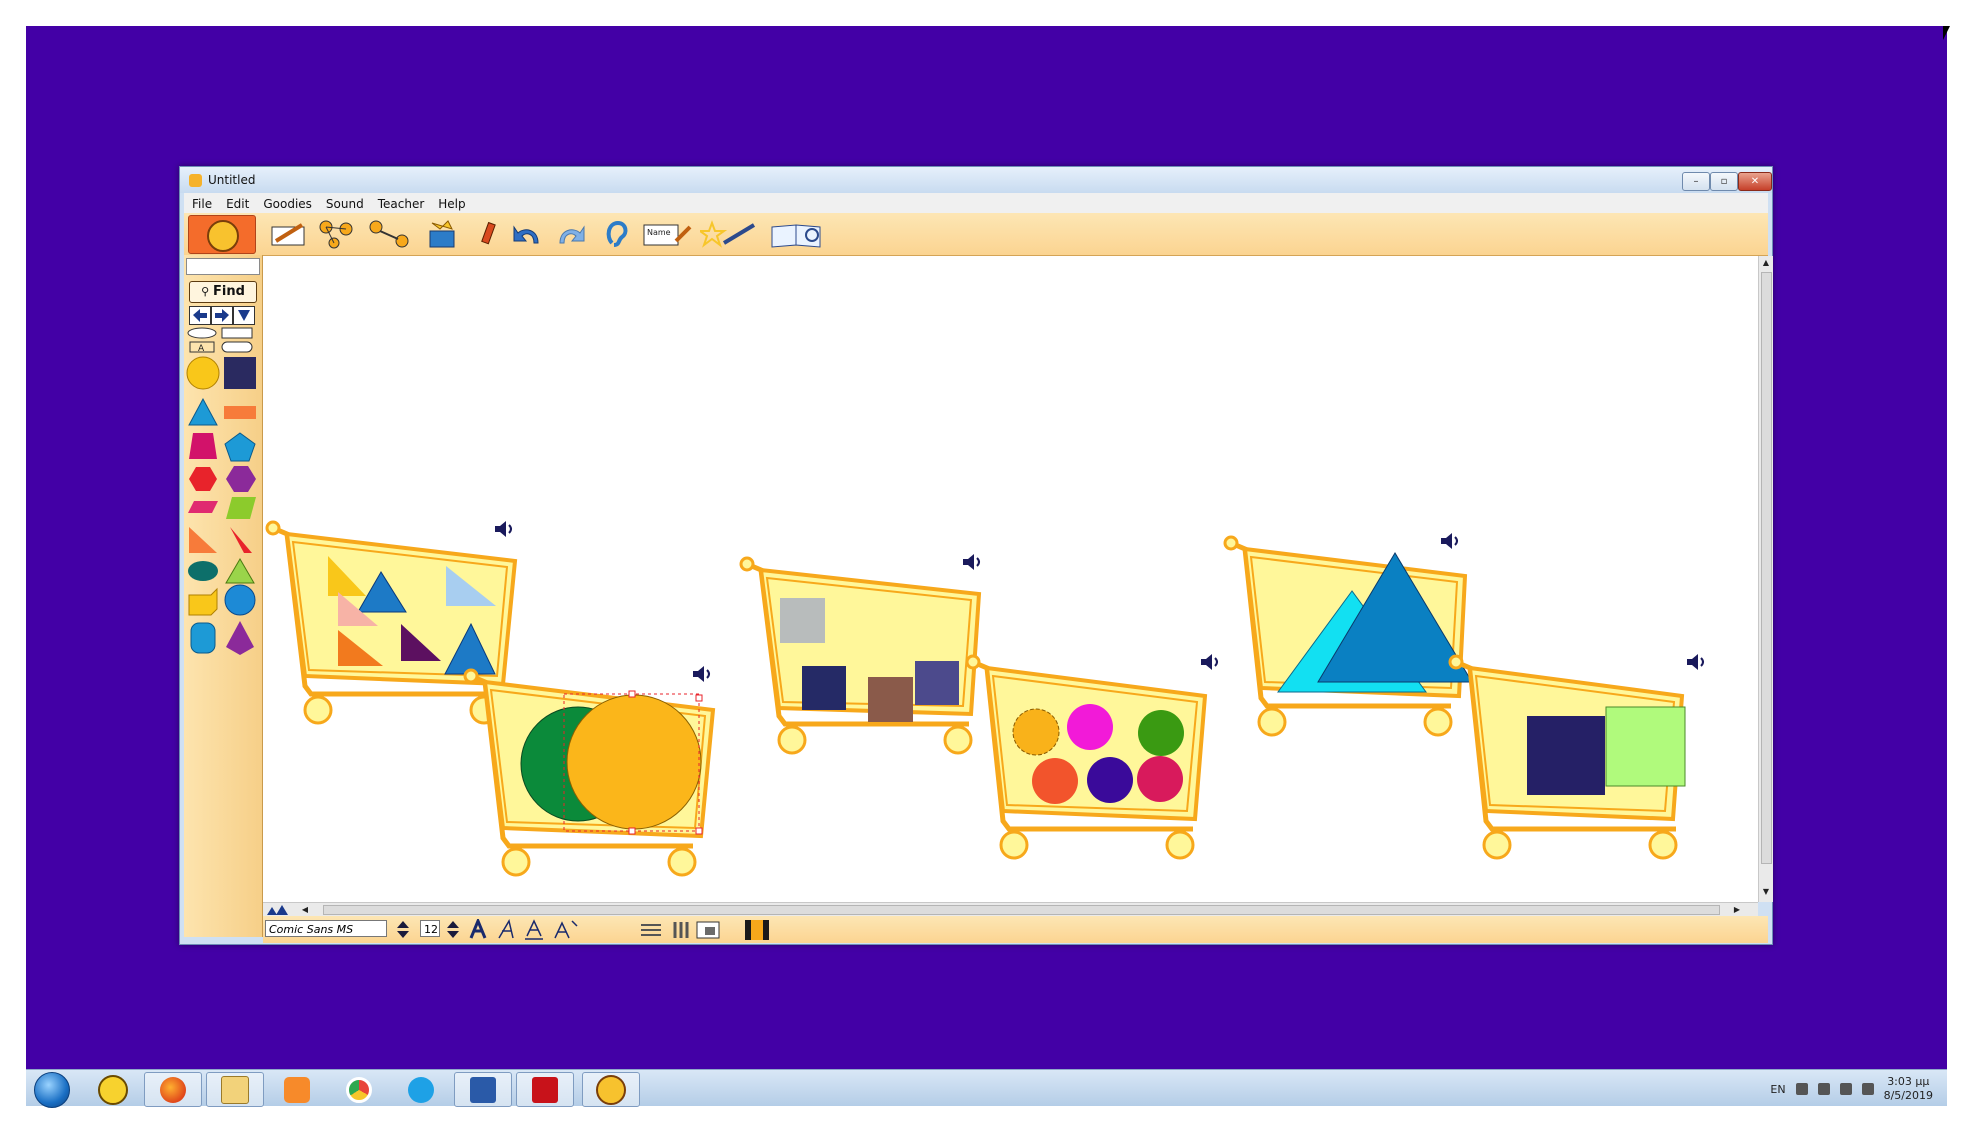 Image resolution: width=1972 pixels, height=1132 pixels. Describe the element at coordinates (566, 929) in the screenshot. I see `superscript-icon` at that location.